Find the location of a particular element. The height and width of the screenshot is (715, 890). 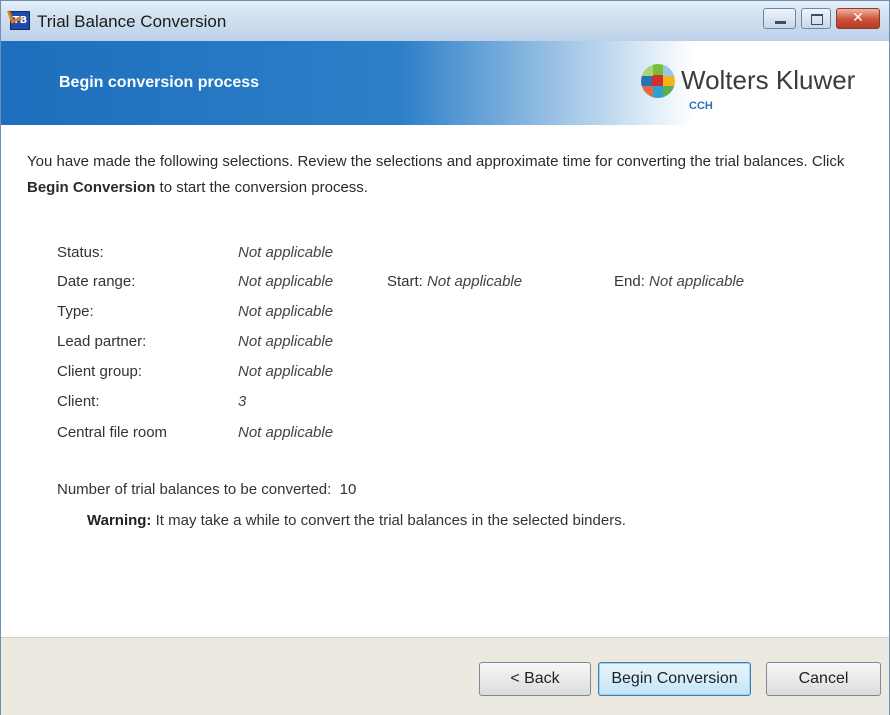

selection-label: Central file room is located at coordinates (112, 432).